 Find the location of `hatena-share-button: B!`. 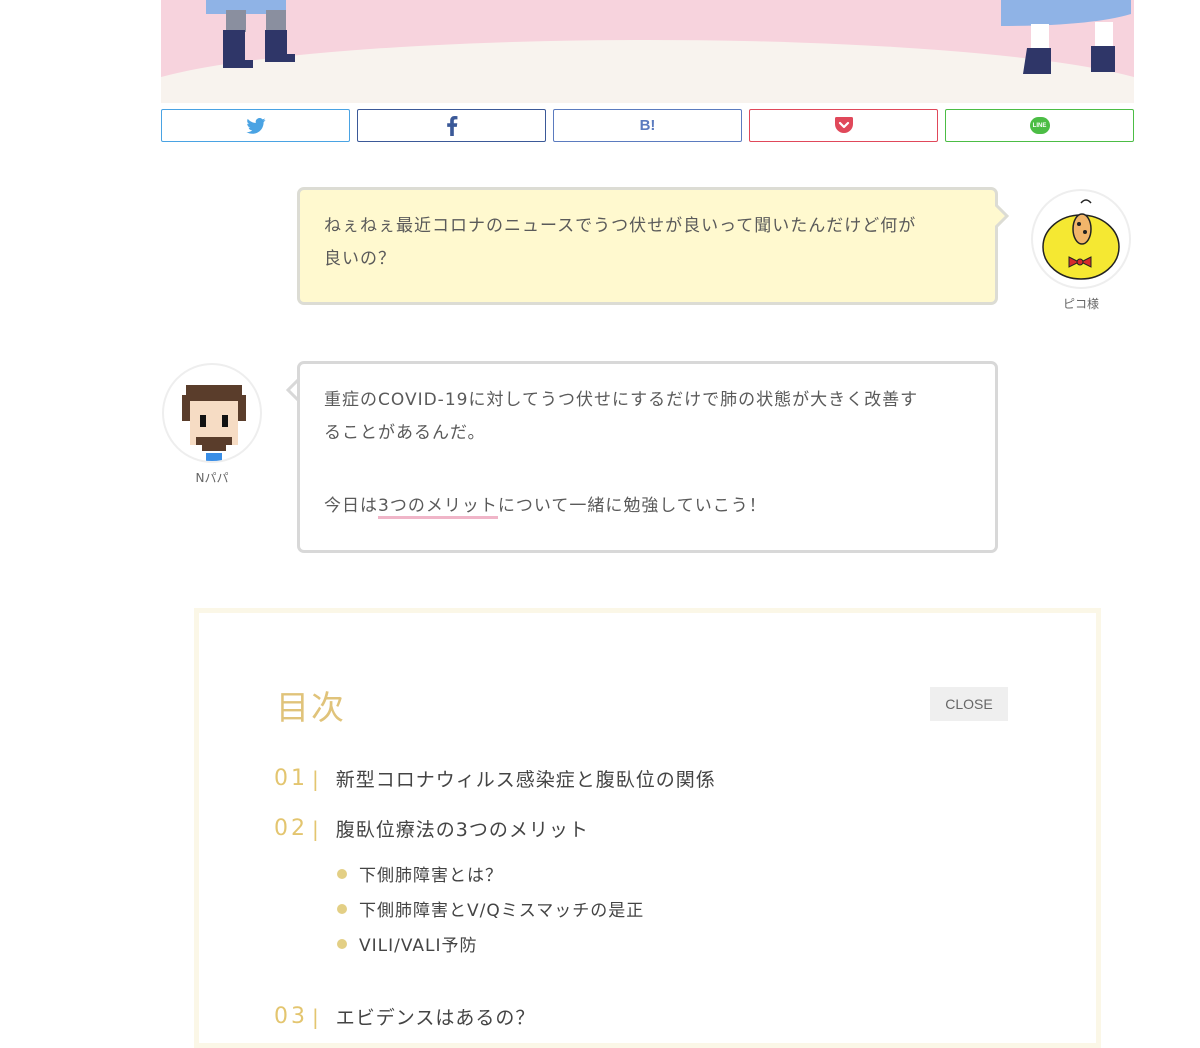

hatena-share-button: B! is located at coordinates (647, 125).